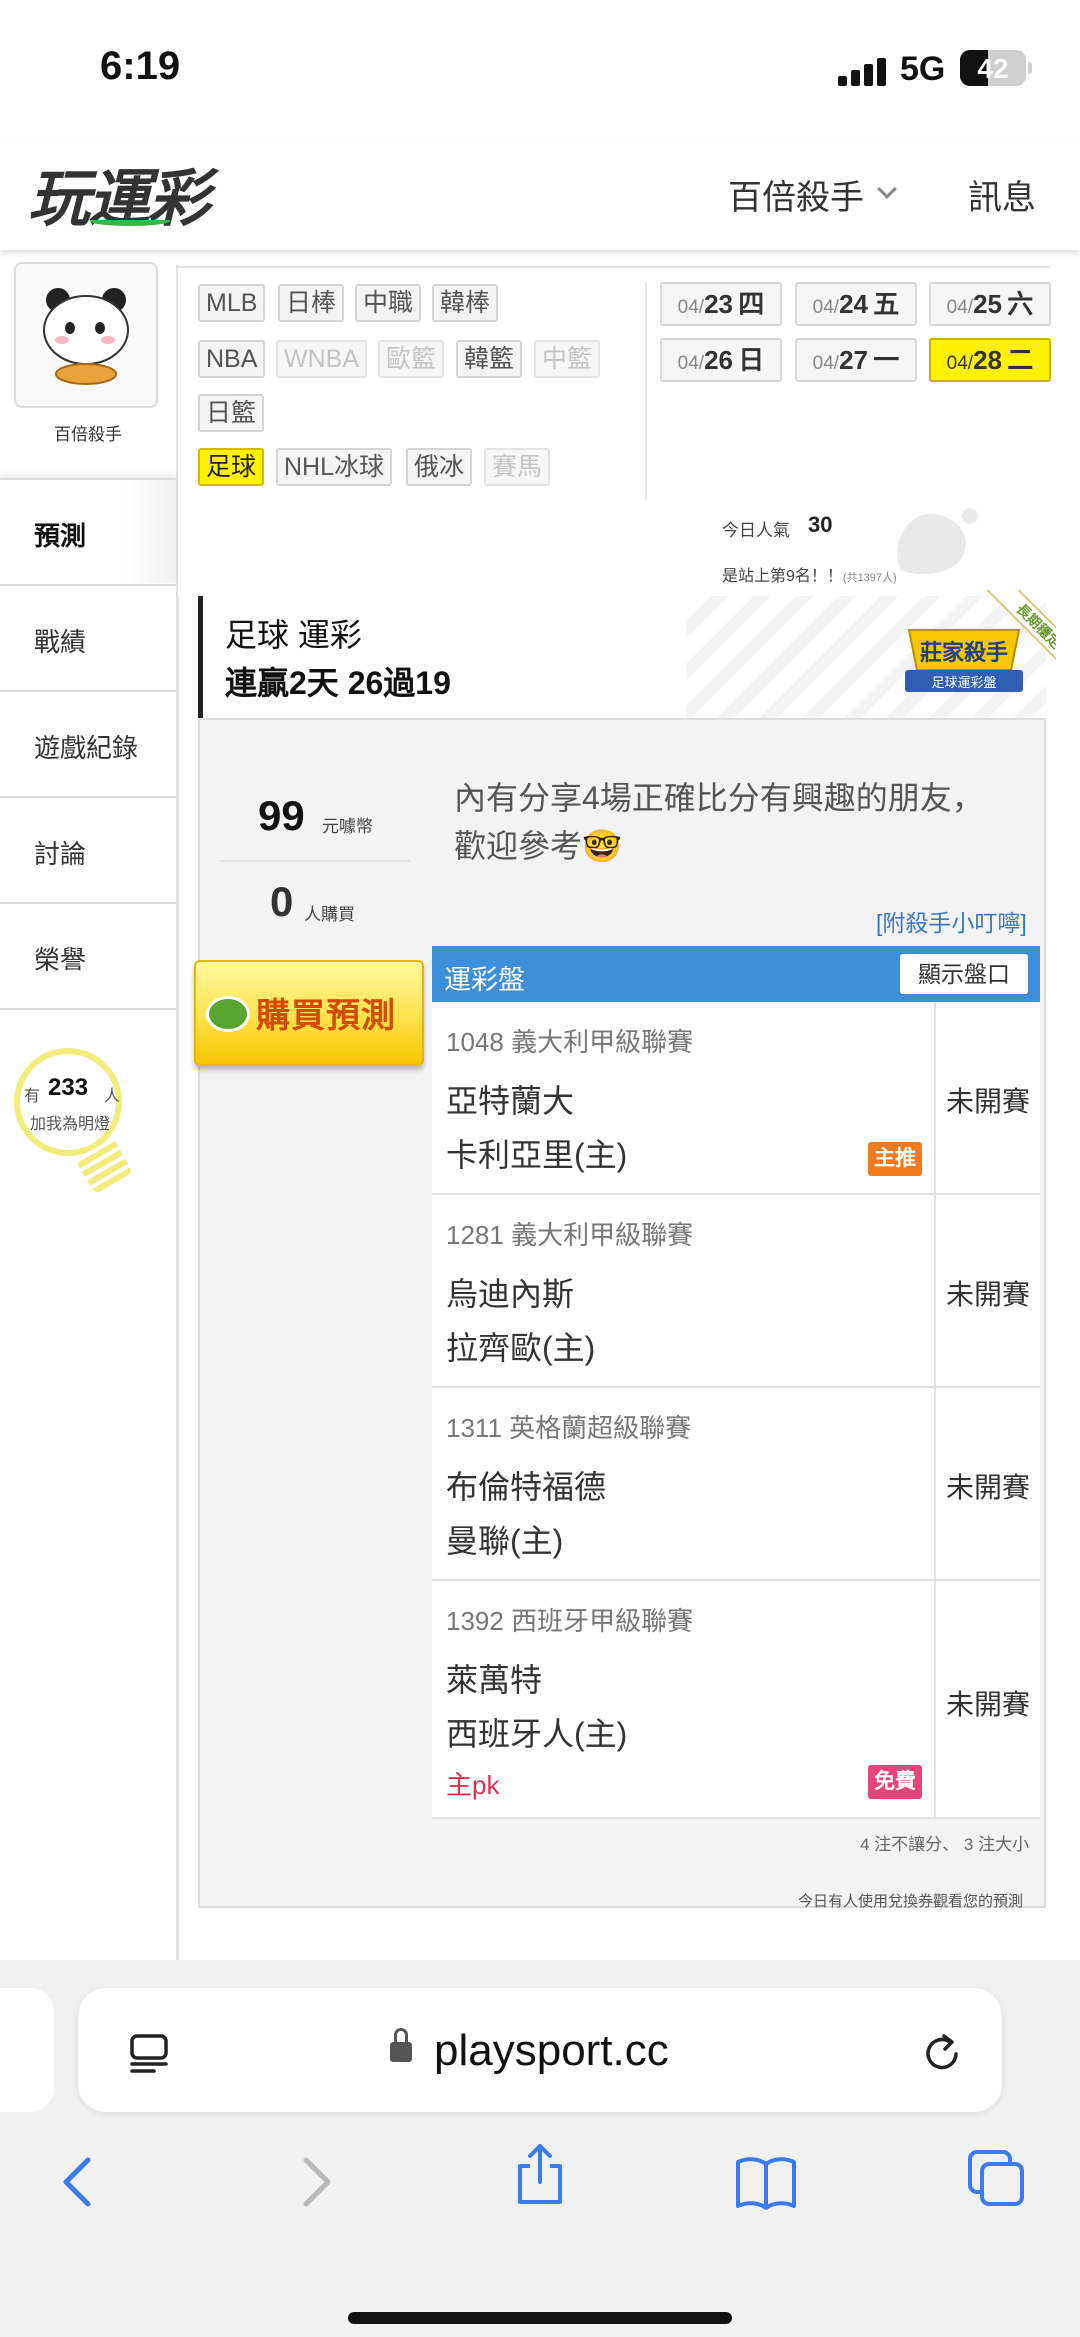 This screenshot has height=2337, width=1080. What do you see at coordinates (388, 303) in the screenshot?
I see `sport-chip-cpbl: 中職` at bounding box center [388, 303].